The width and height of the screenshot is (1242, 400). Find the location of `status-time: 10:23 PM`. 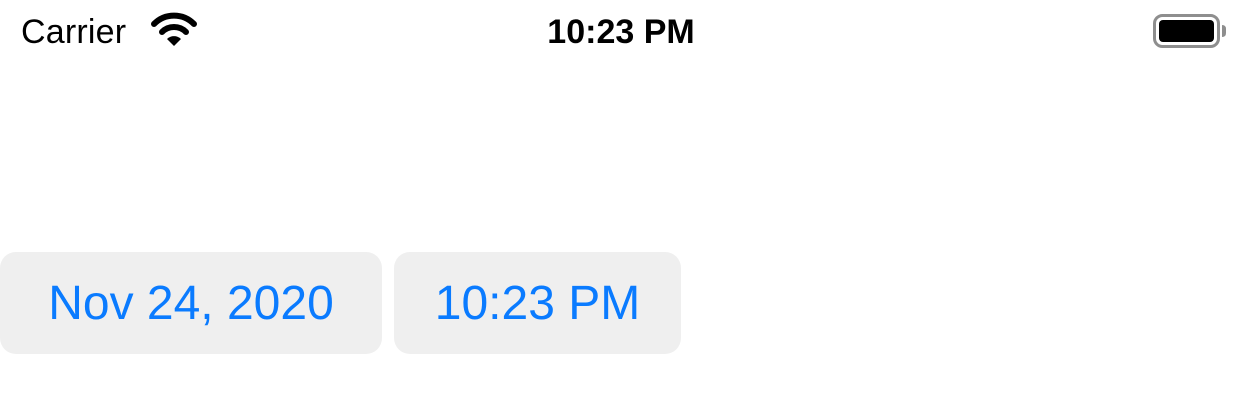

status-time: 10:23 PM is located at coordinates (621, 32).